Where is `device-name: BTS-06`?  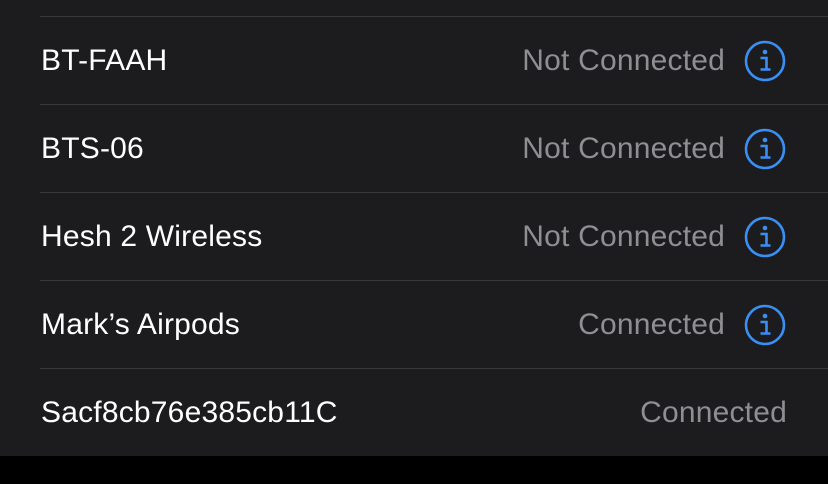 device-name: BTS-06 is located at coordinates (92, 148).